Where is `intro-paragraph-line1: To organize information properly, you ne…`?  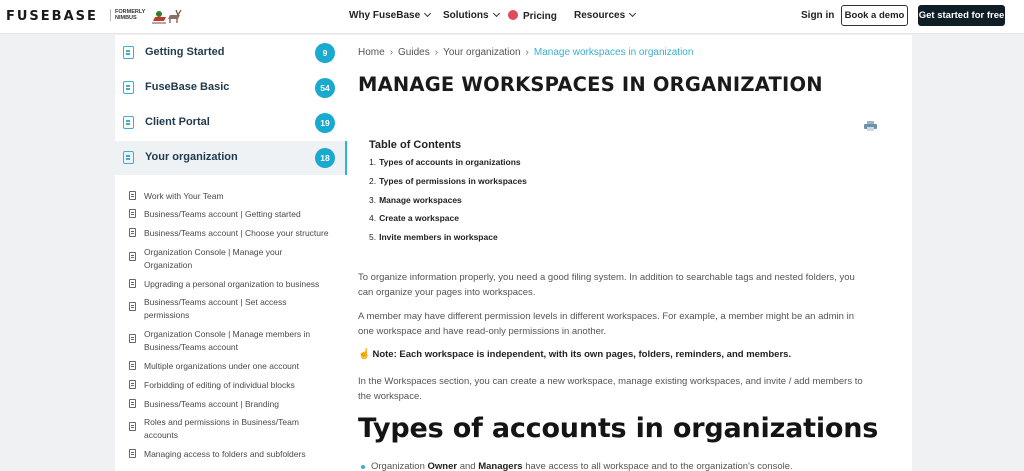
intro-paragraph-line1: To organize information properly, you ne… is located at coordinates (606, 277).